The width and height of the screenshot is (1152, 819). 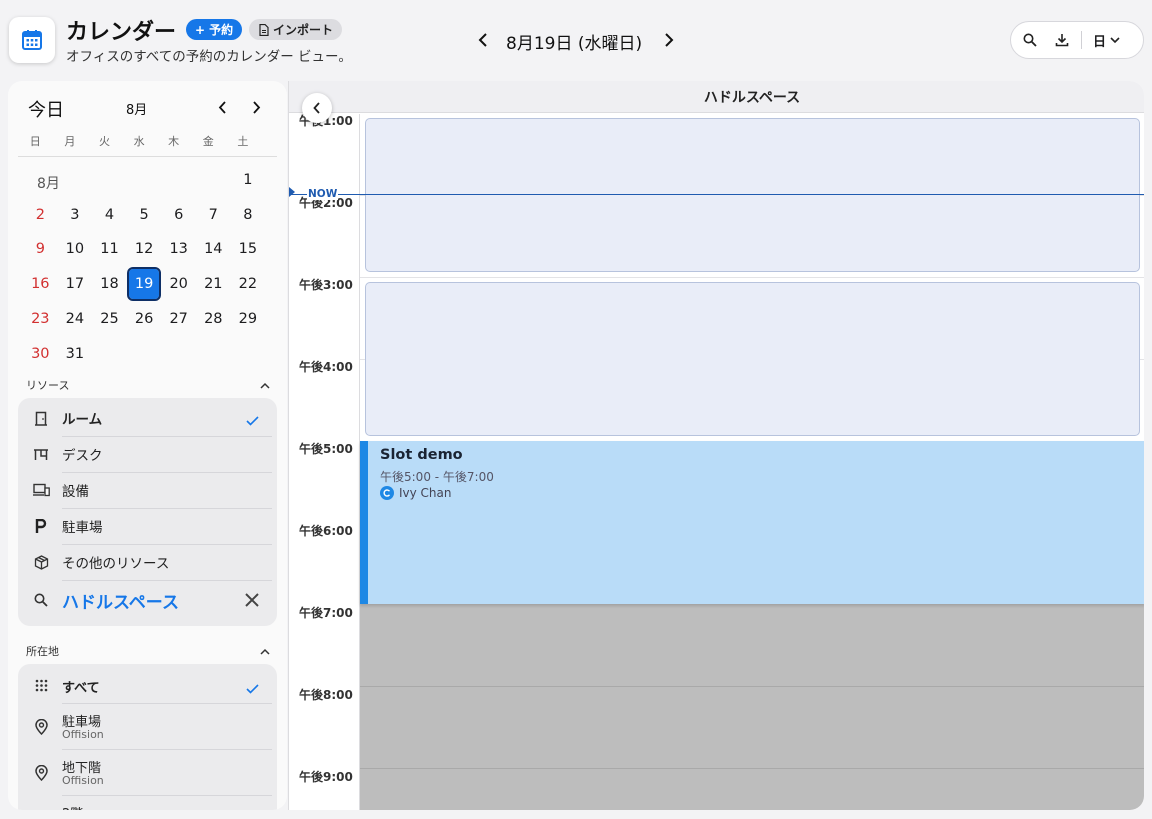 I want to click on calendar-day-selected: 19, so click(x=144, y=284).